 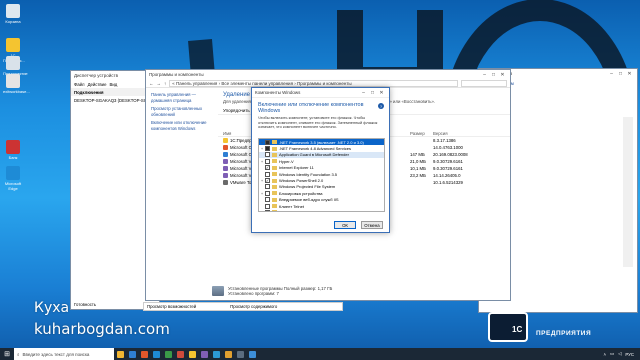 What do you see at coordinates (165, 83) in the screenshot?
I see `up-icon: ↑` at bounding box center [165, 83].